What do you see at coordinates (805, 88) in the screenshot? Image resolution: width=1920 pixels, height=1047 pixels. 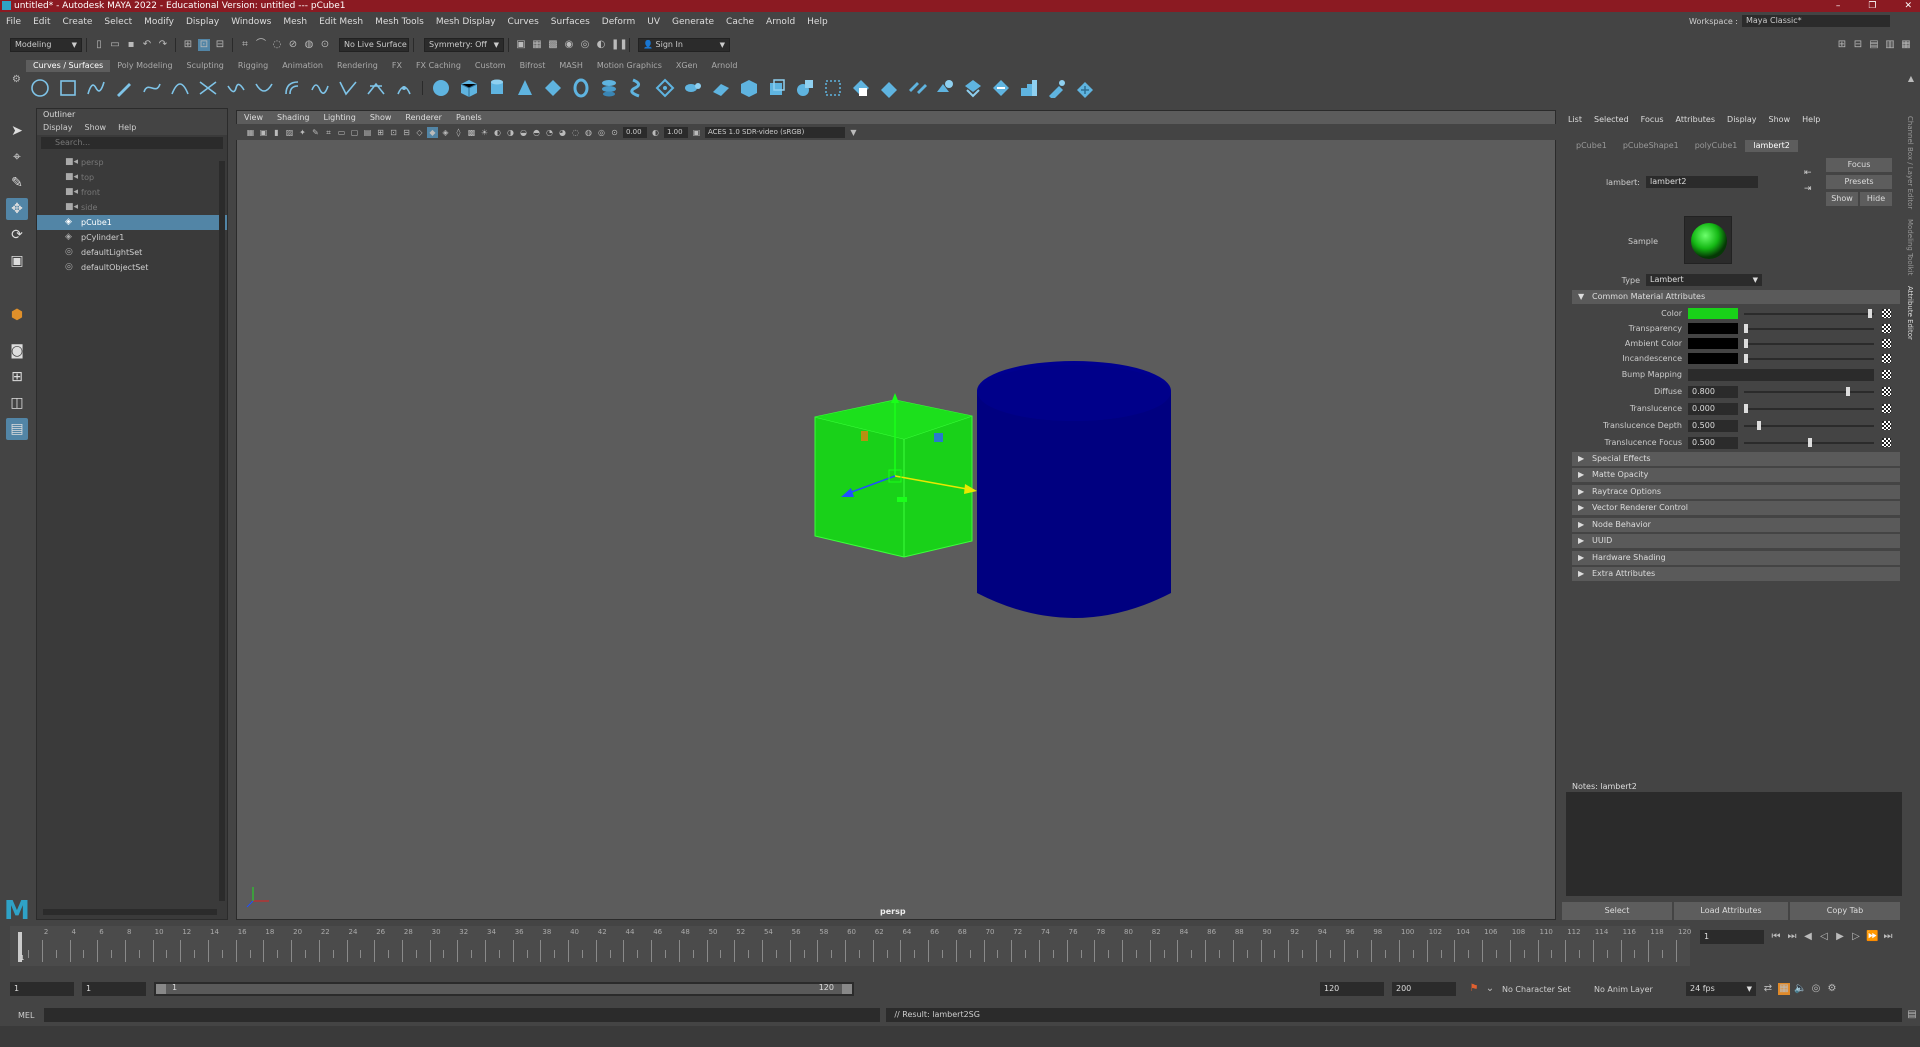 I see `bevel-plus-icon` at bounding box center [805, 88].